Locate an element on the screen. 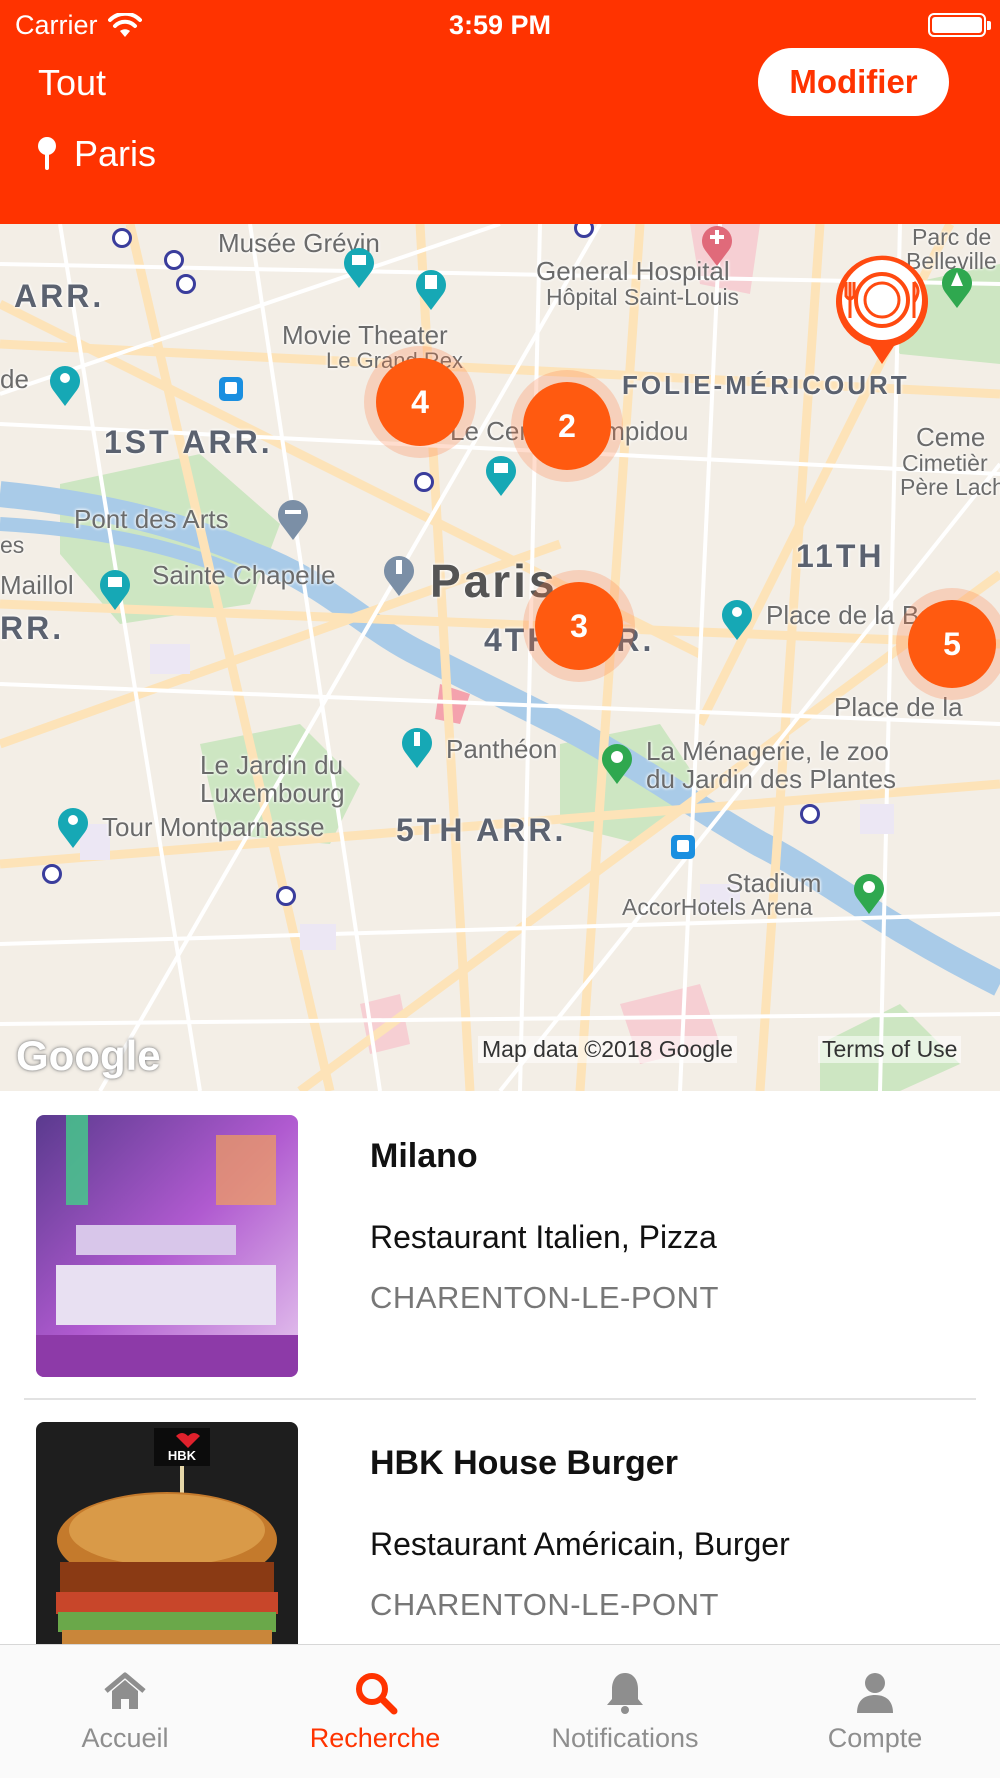  map-terms-link: Terms of Use is located at coordinates (890, 1049).